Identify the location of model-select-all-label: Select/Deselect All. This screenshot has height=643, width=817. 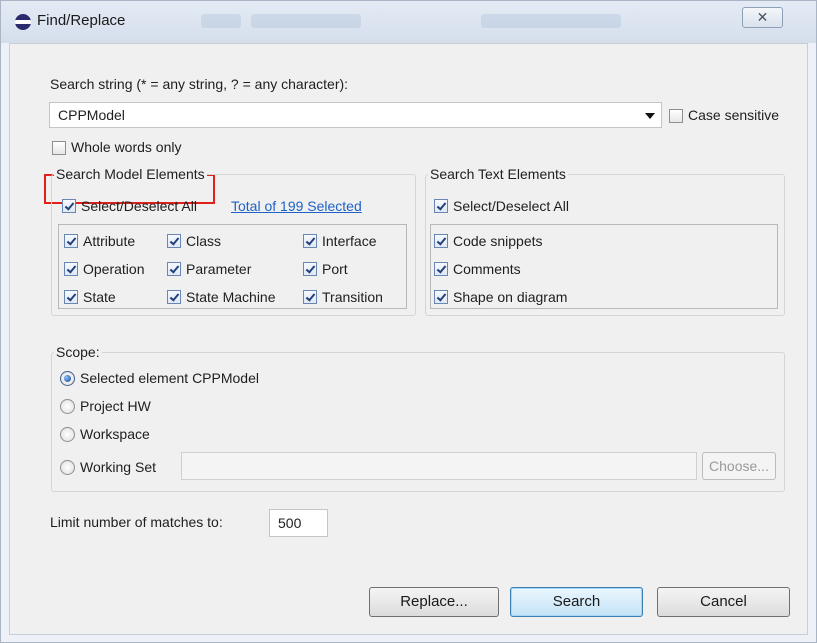
(139, 206).